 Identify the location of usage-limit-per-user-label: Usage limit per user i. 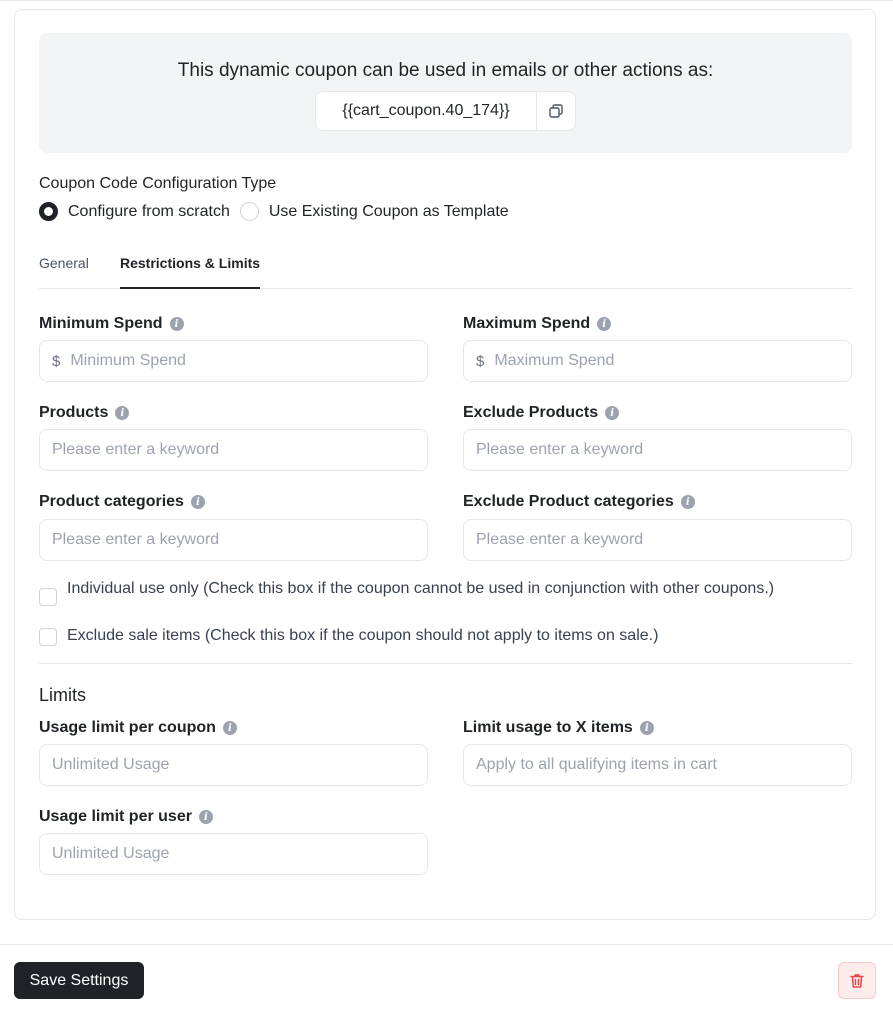
(126, 817).